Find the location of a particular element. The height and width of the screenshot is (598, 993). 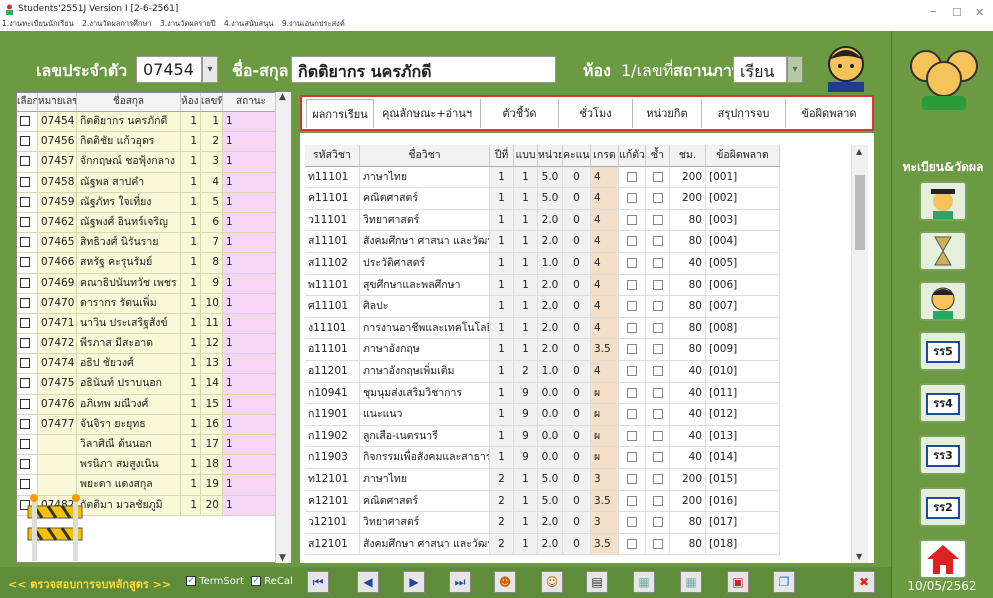

student-row: 07459 ณัฐภัทร ใจเที่ยง 1 5 1 is located at coordinates (154, 202).